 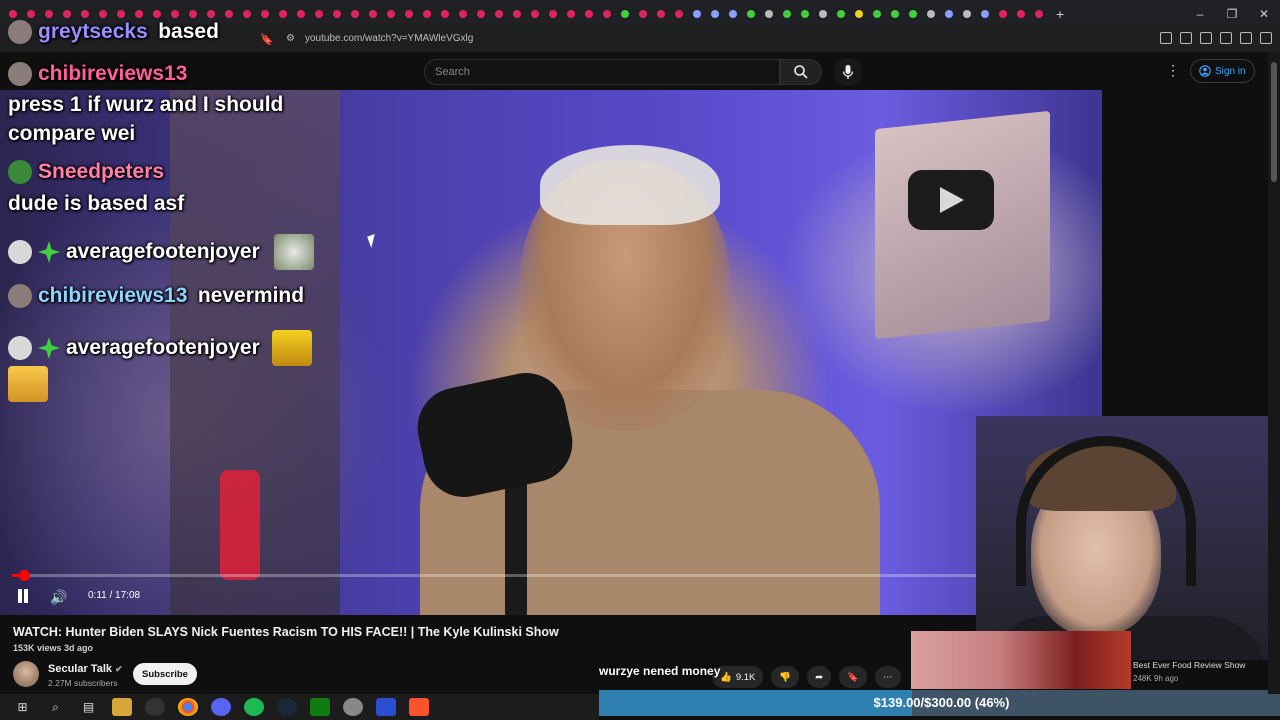 I want to click on minimize-icon: –, so click(x=1200, y=14).